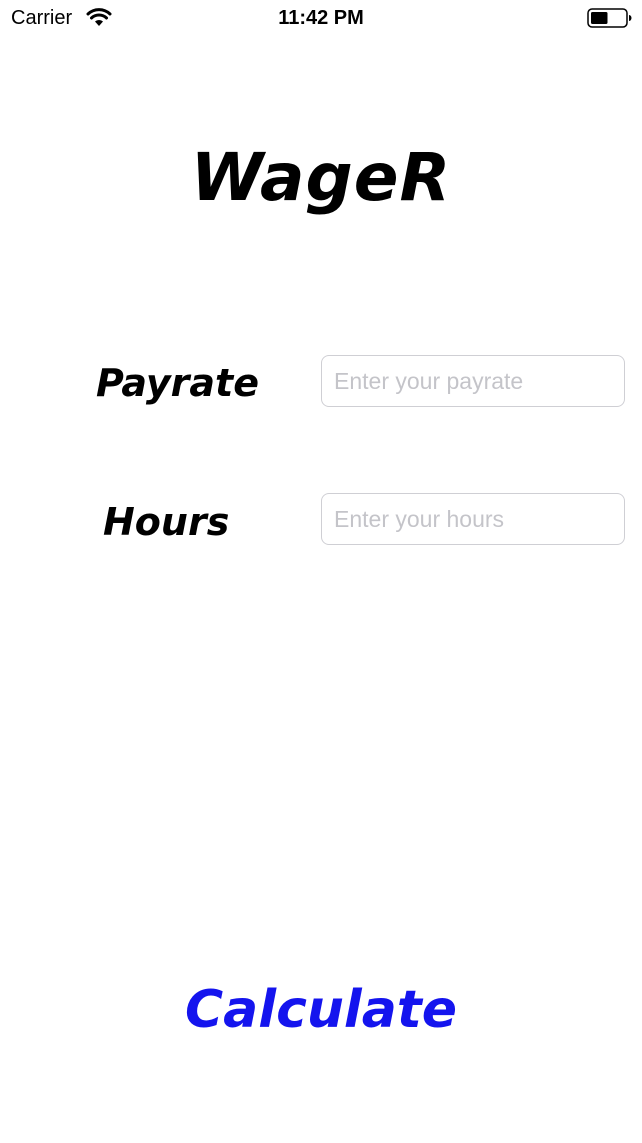 This screenshot has width=642, height=1143. I want to click on hours-input, so click(473, 519).